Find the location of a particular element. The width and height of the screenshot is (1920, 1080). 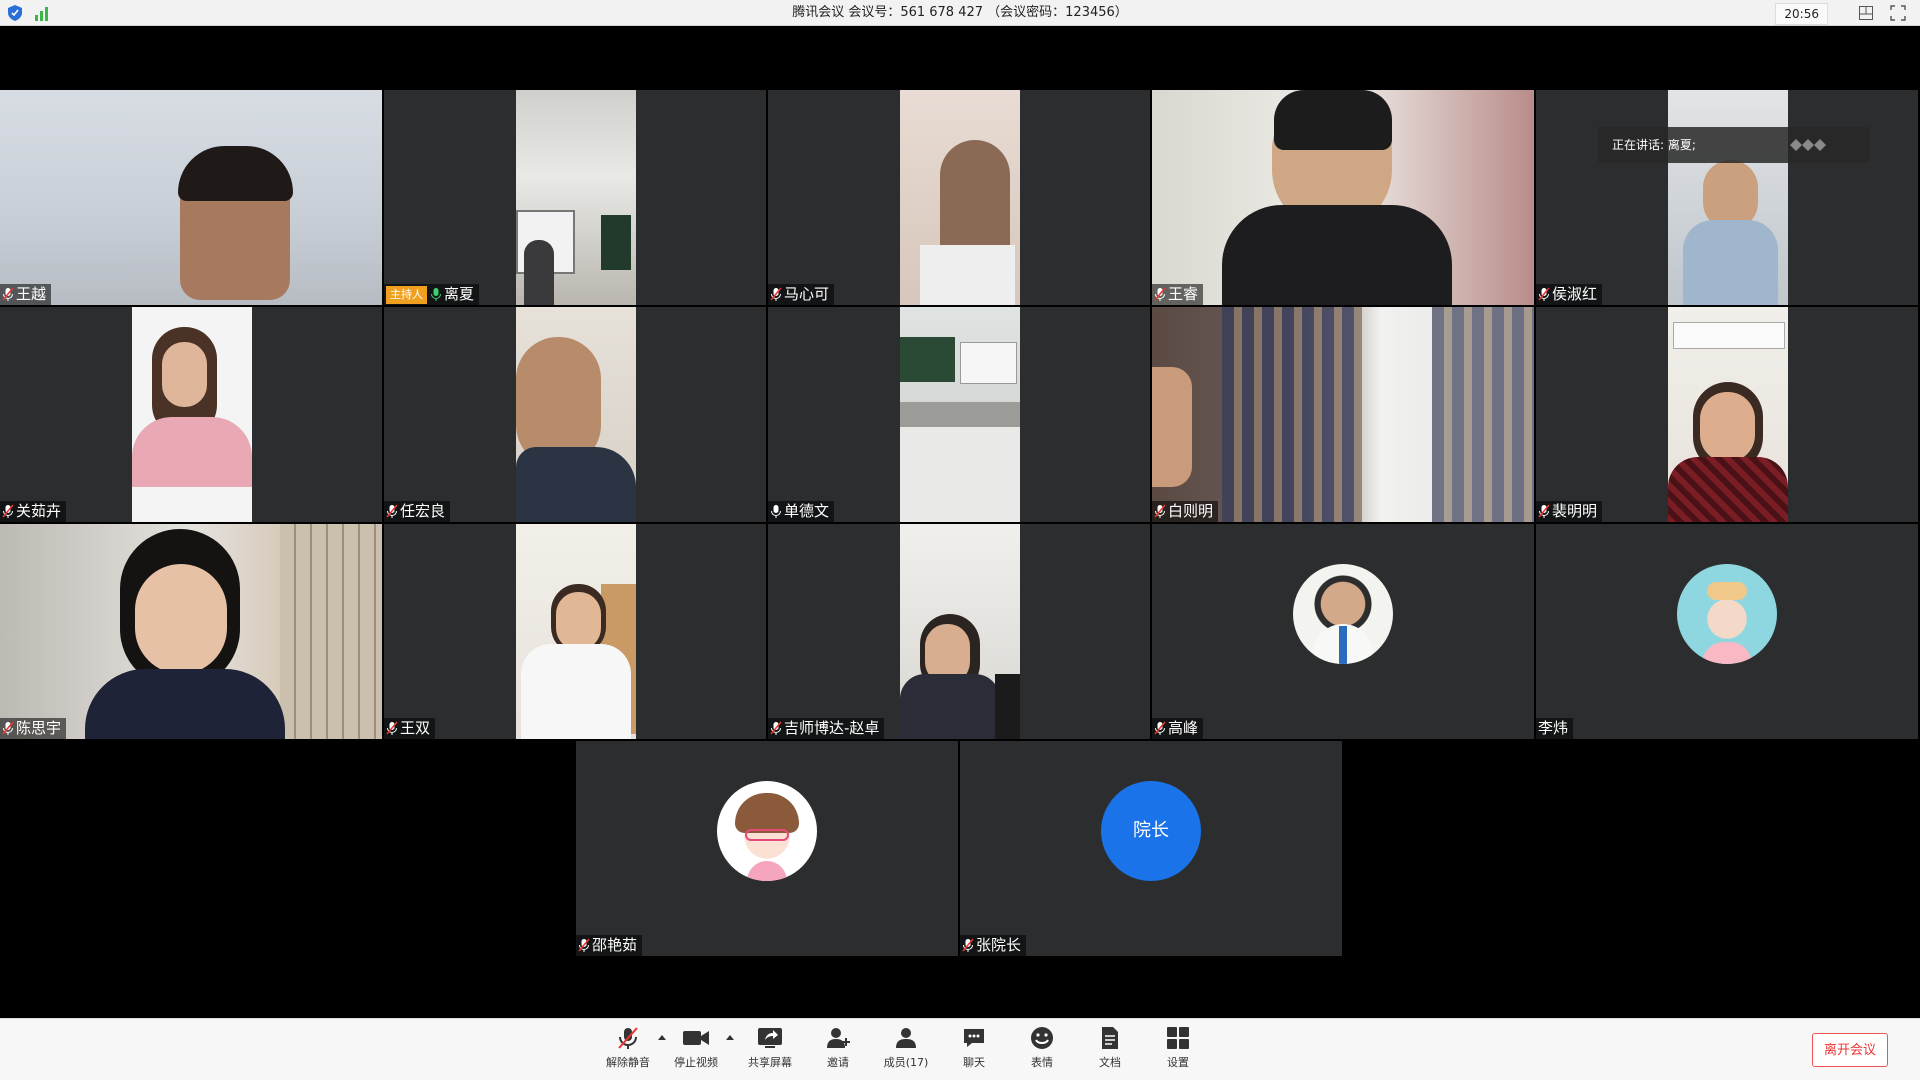

document-icon is located at coordinates (1110, 1038).